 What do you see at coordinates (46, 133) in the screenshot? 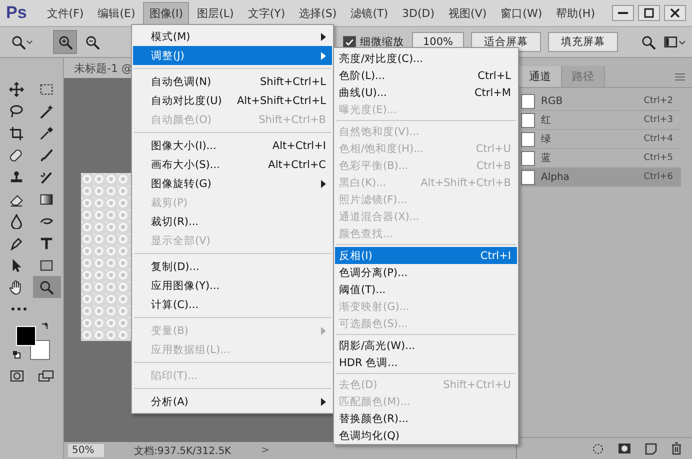
I see `eyedropper-icon` at bounding box center [46, 133].